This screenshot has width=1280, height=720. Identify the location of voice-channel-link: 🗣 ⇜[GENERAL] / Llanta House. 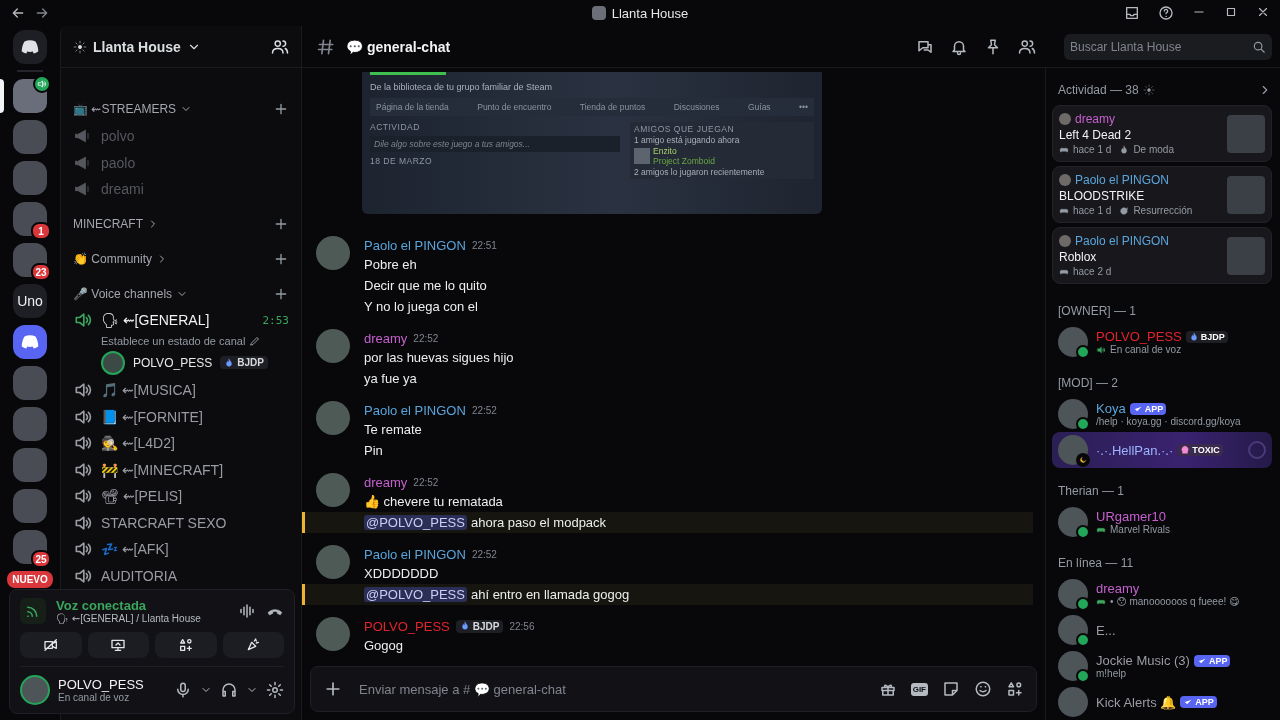
(142, 618).